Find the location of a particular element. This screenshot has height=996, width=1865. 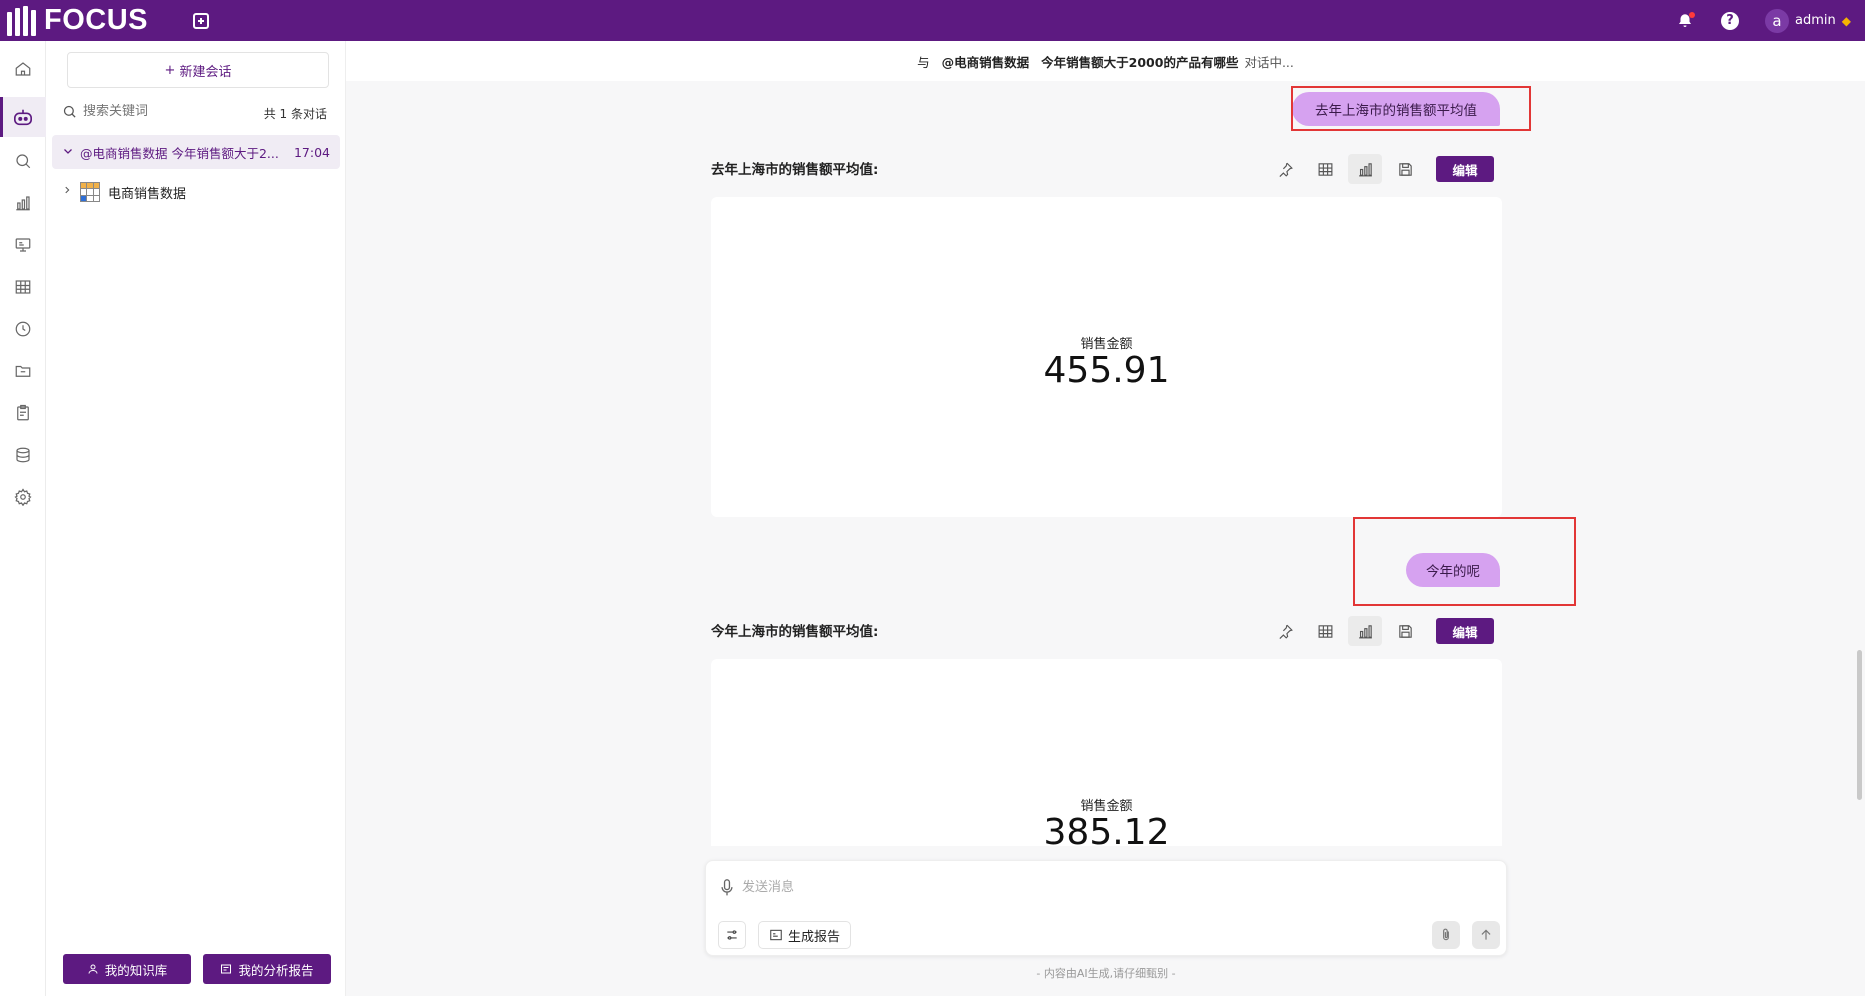

header-dataset-mention: @电商销售数据 is located at coordinates (985, 62).